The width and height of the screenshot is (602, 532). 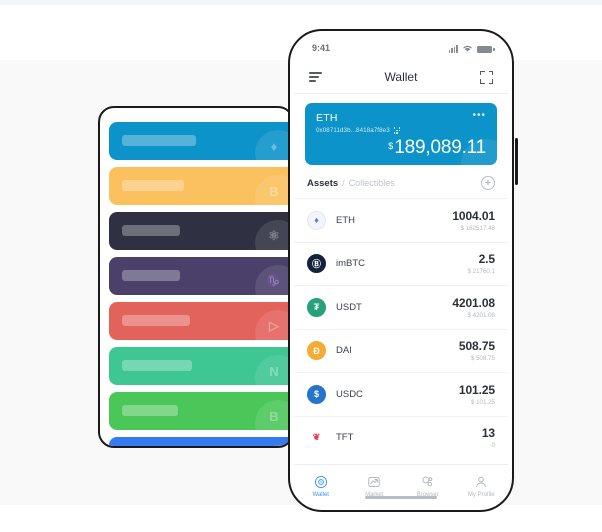 What do you see at coordinates (488, 433) in the screenshot?
I see `asset-amount: 13` at bounding box center [488, 433].